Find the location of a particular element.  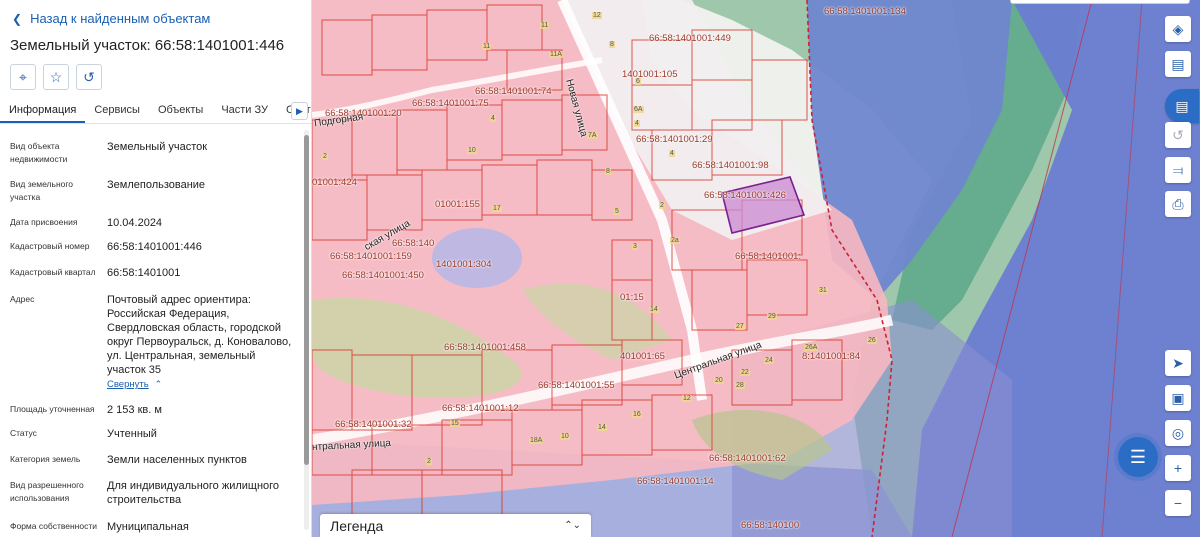

parcel-label: 66:58:1401001:458 is located at coordinates (485, 347).